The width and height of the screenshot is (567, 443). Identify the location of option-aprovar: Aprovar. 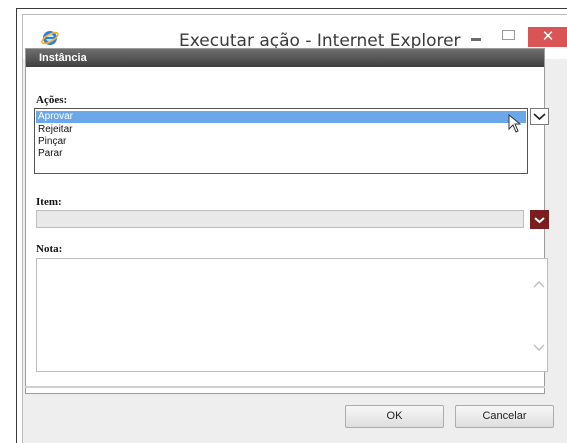
(281, 117).